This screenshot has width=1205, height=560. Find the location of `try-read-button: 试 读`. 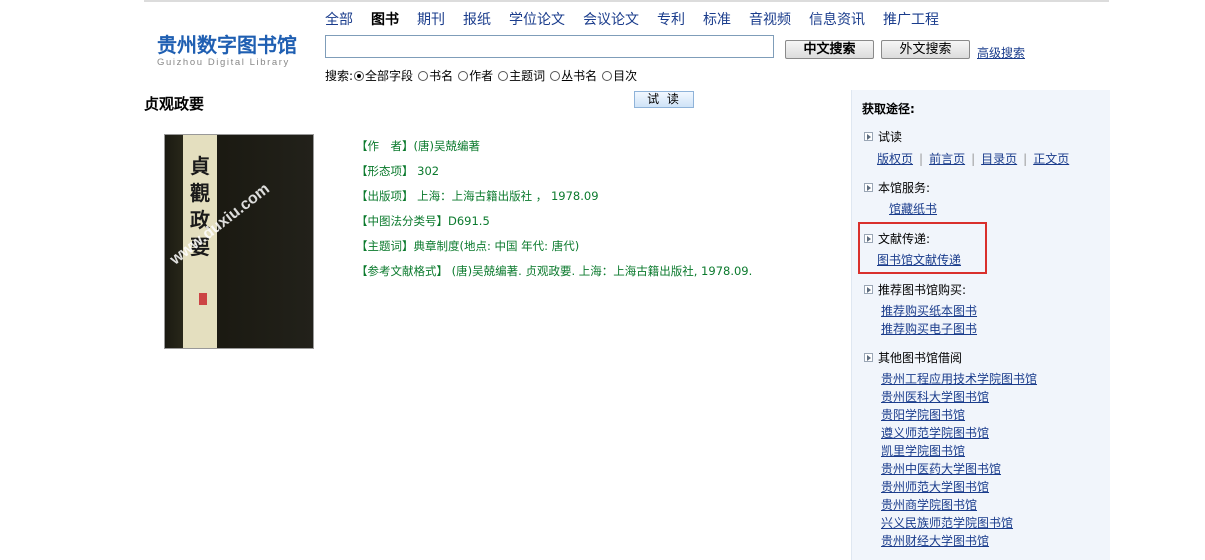

try-read-button: 试 读 is located at coordinates (664, 99).